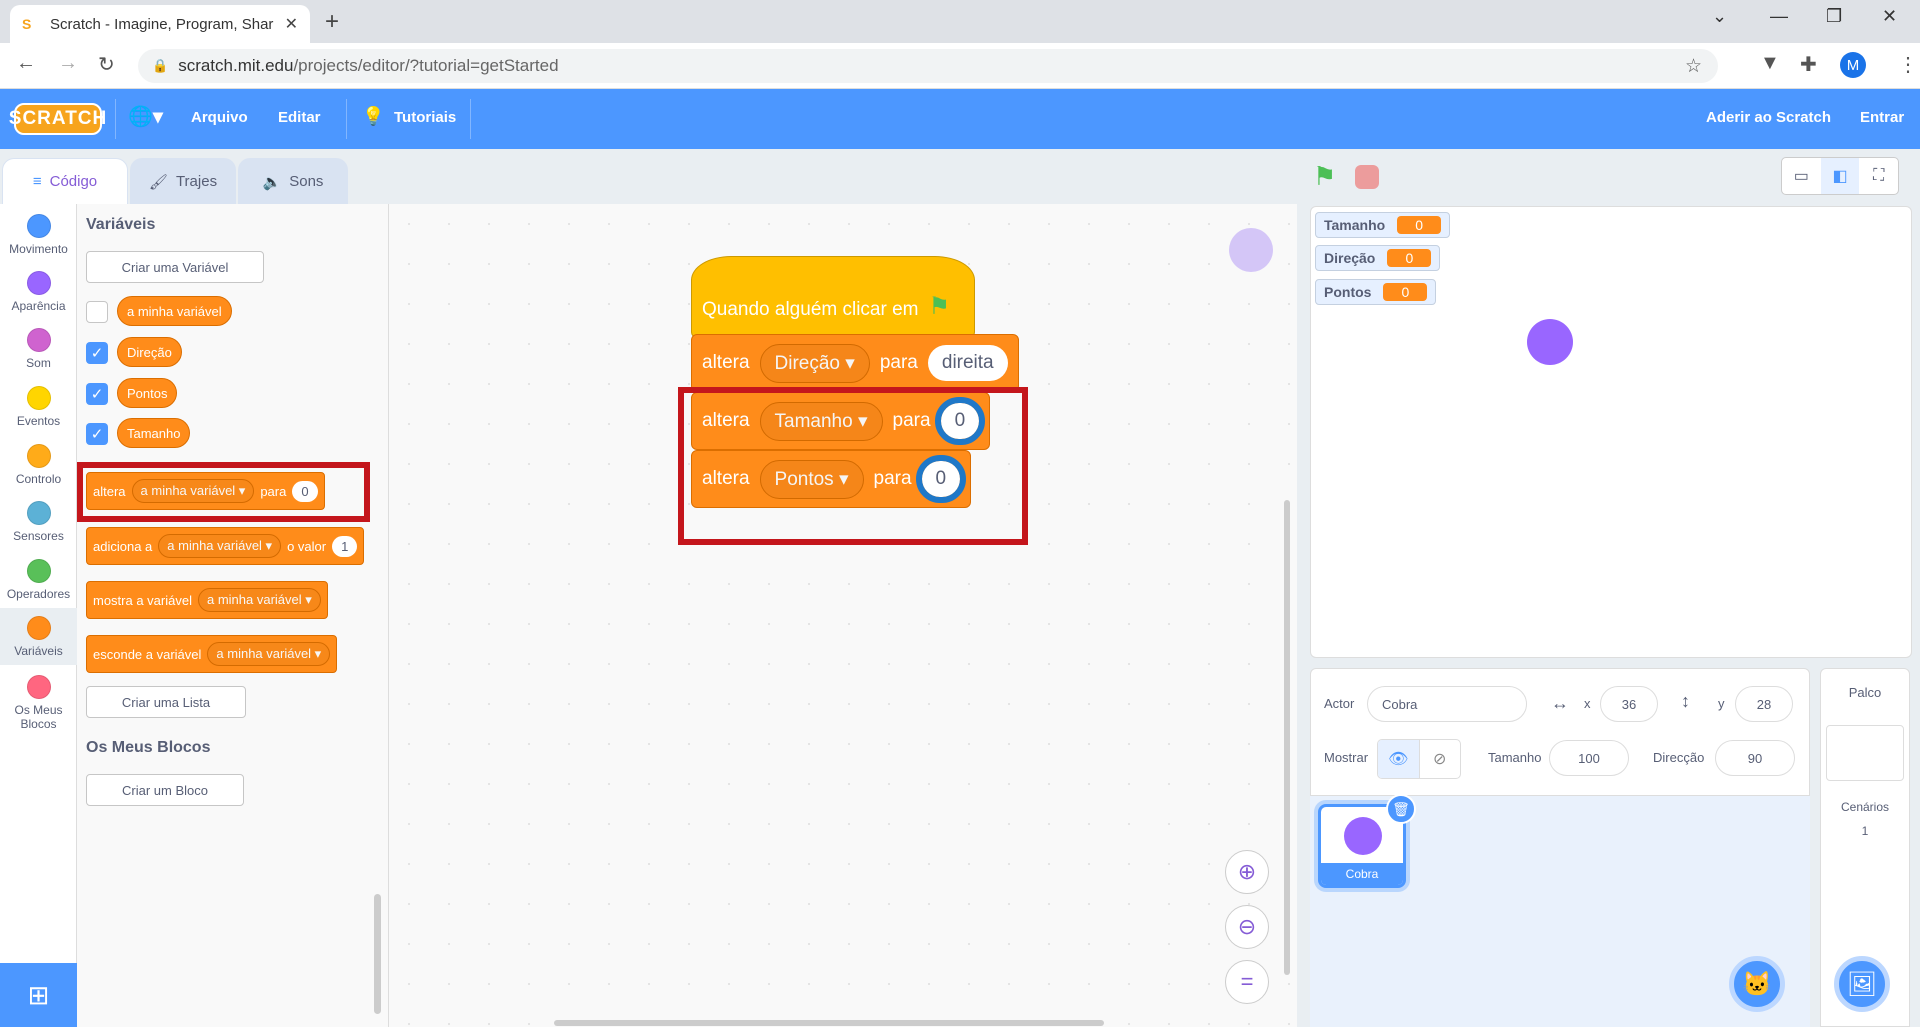 The height and width of the screenshot is (1027, 1920). I want to click on stage-header: ⚑ ▭ ◧ ⛶, so click(1608, 176).